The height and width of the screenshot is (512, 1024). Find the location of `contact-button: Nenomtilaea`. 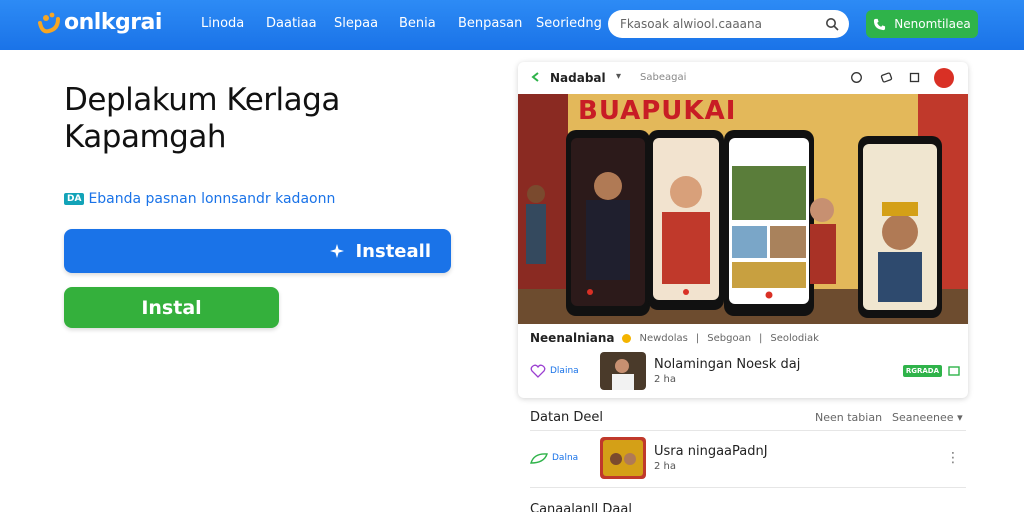

contact-button: Nenomtilaea is located at coordinates (922, 24).